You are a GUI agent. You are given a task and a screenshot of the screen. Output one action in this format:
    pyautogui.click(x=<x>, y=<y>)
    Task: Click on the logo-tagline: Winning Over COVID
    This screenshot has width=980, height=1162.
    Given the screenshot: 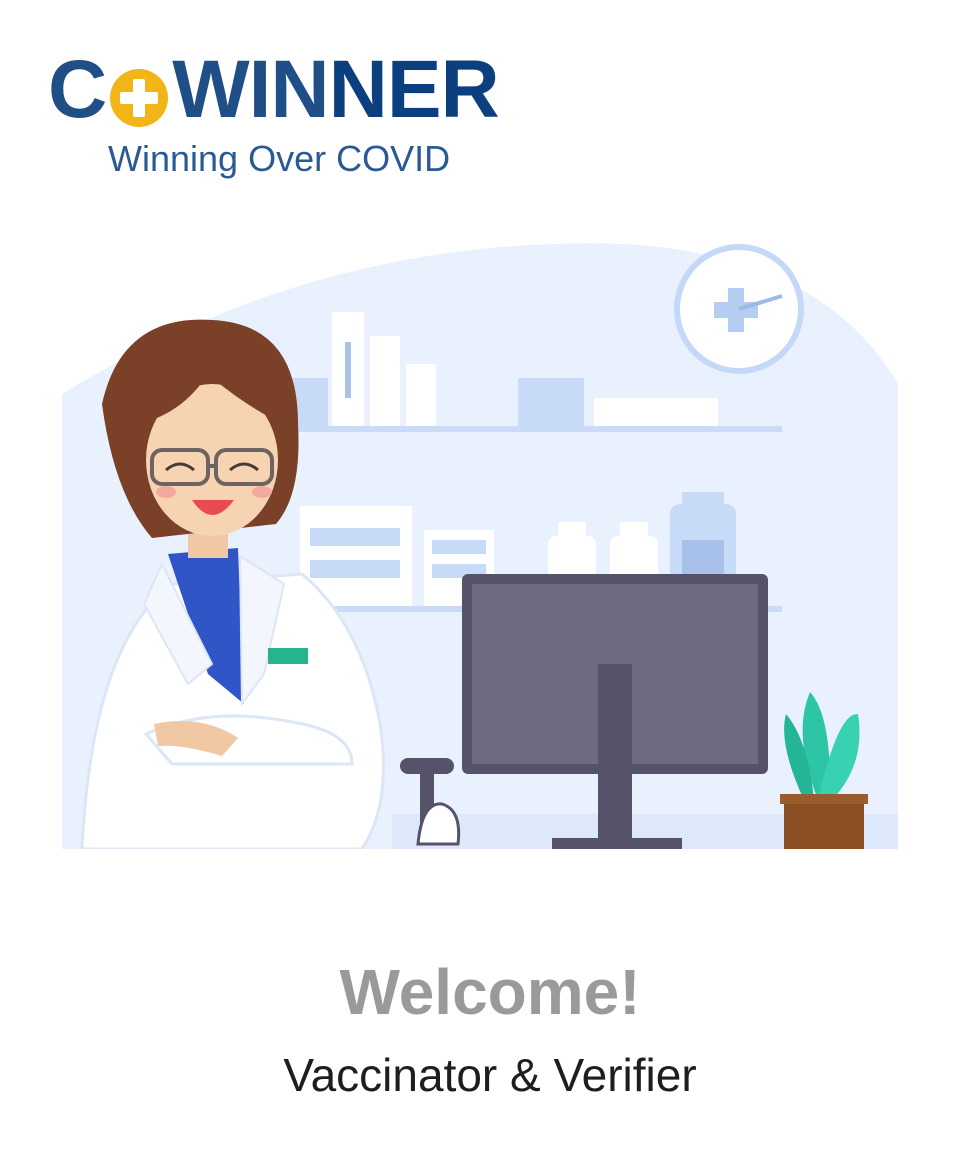 What is the action you would take?
    pyautogui.click(x=279, y=158)
    